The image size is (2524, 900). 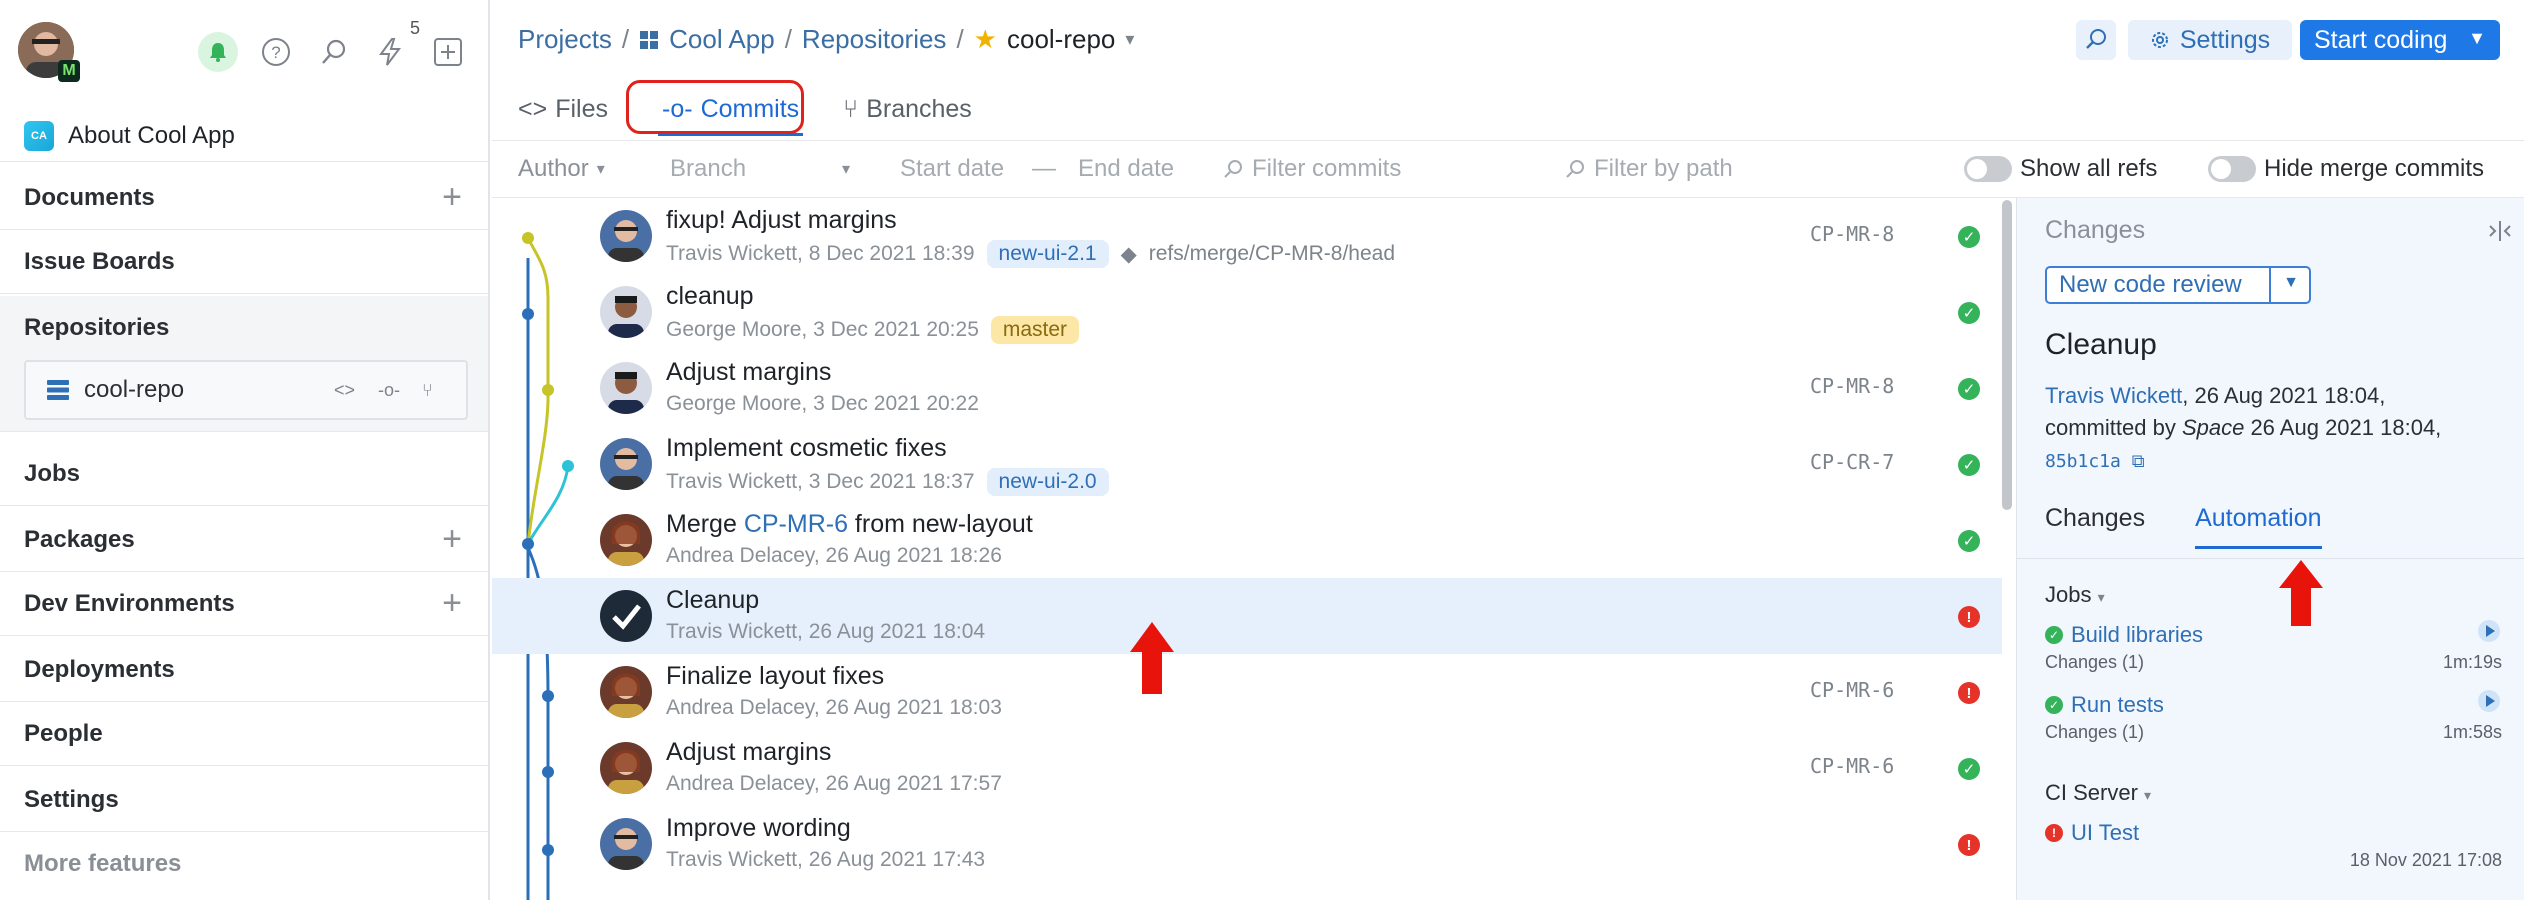 I want to click on jobs-section-header: Jobs ▾, so click(x=2075, y=595).